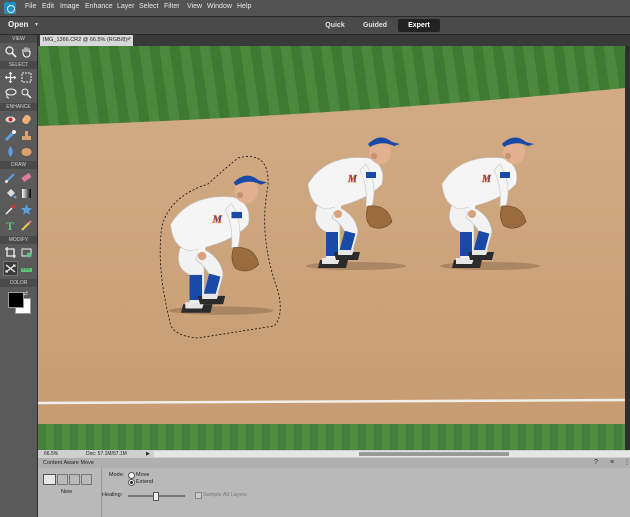  What do you see at coordinates (68, 463) in the screenshot?
I see `tool-options-title: Content Aware Move` at bounding box center [68, 463].